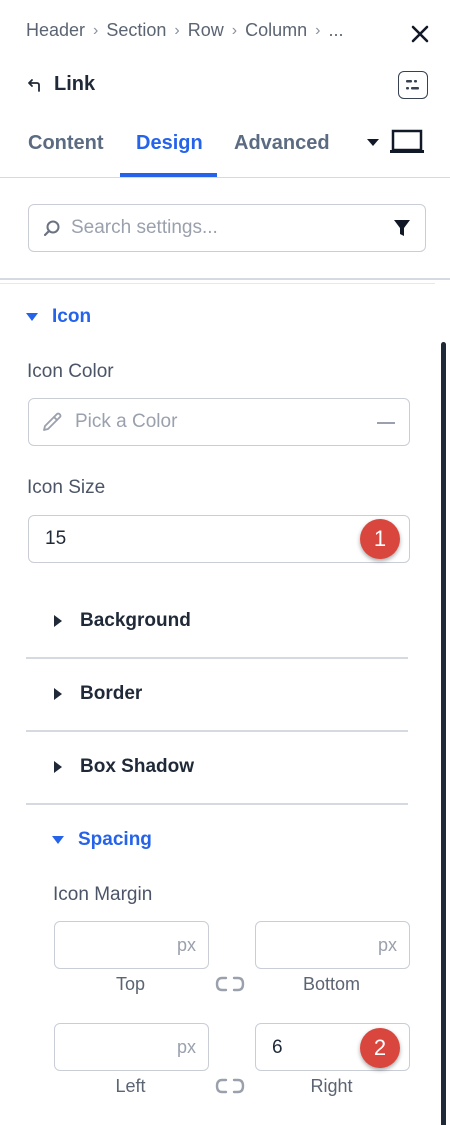 The height and width of the screenshot is (1125, 450). I want to click on dynamic-tokens-button, so click(413, 85).